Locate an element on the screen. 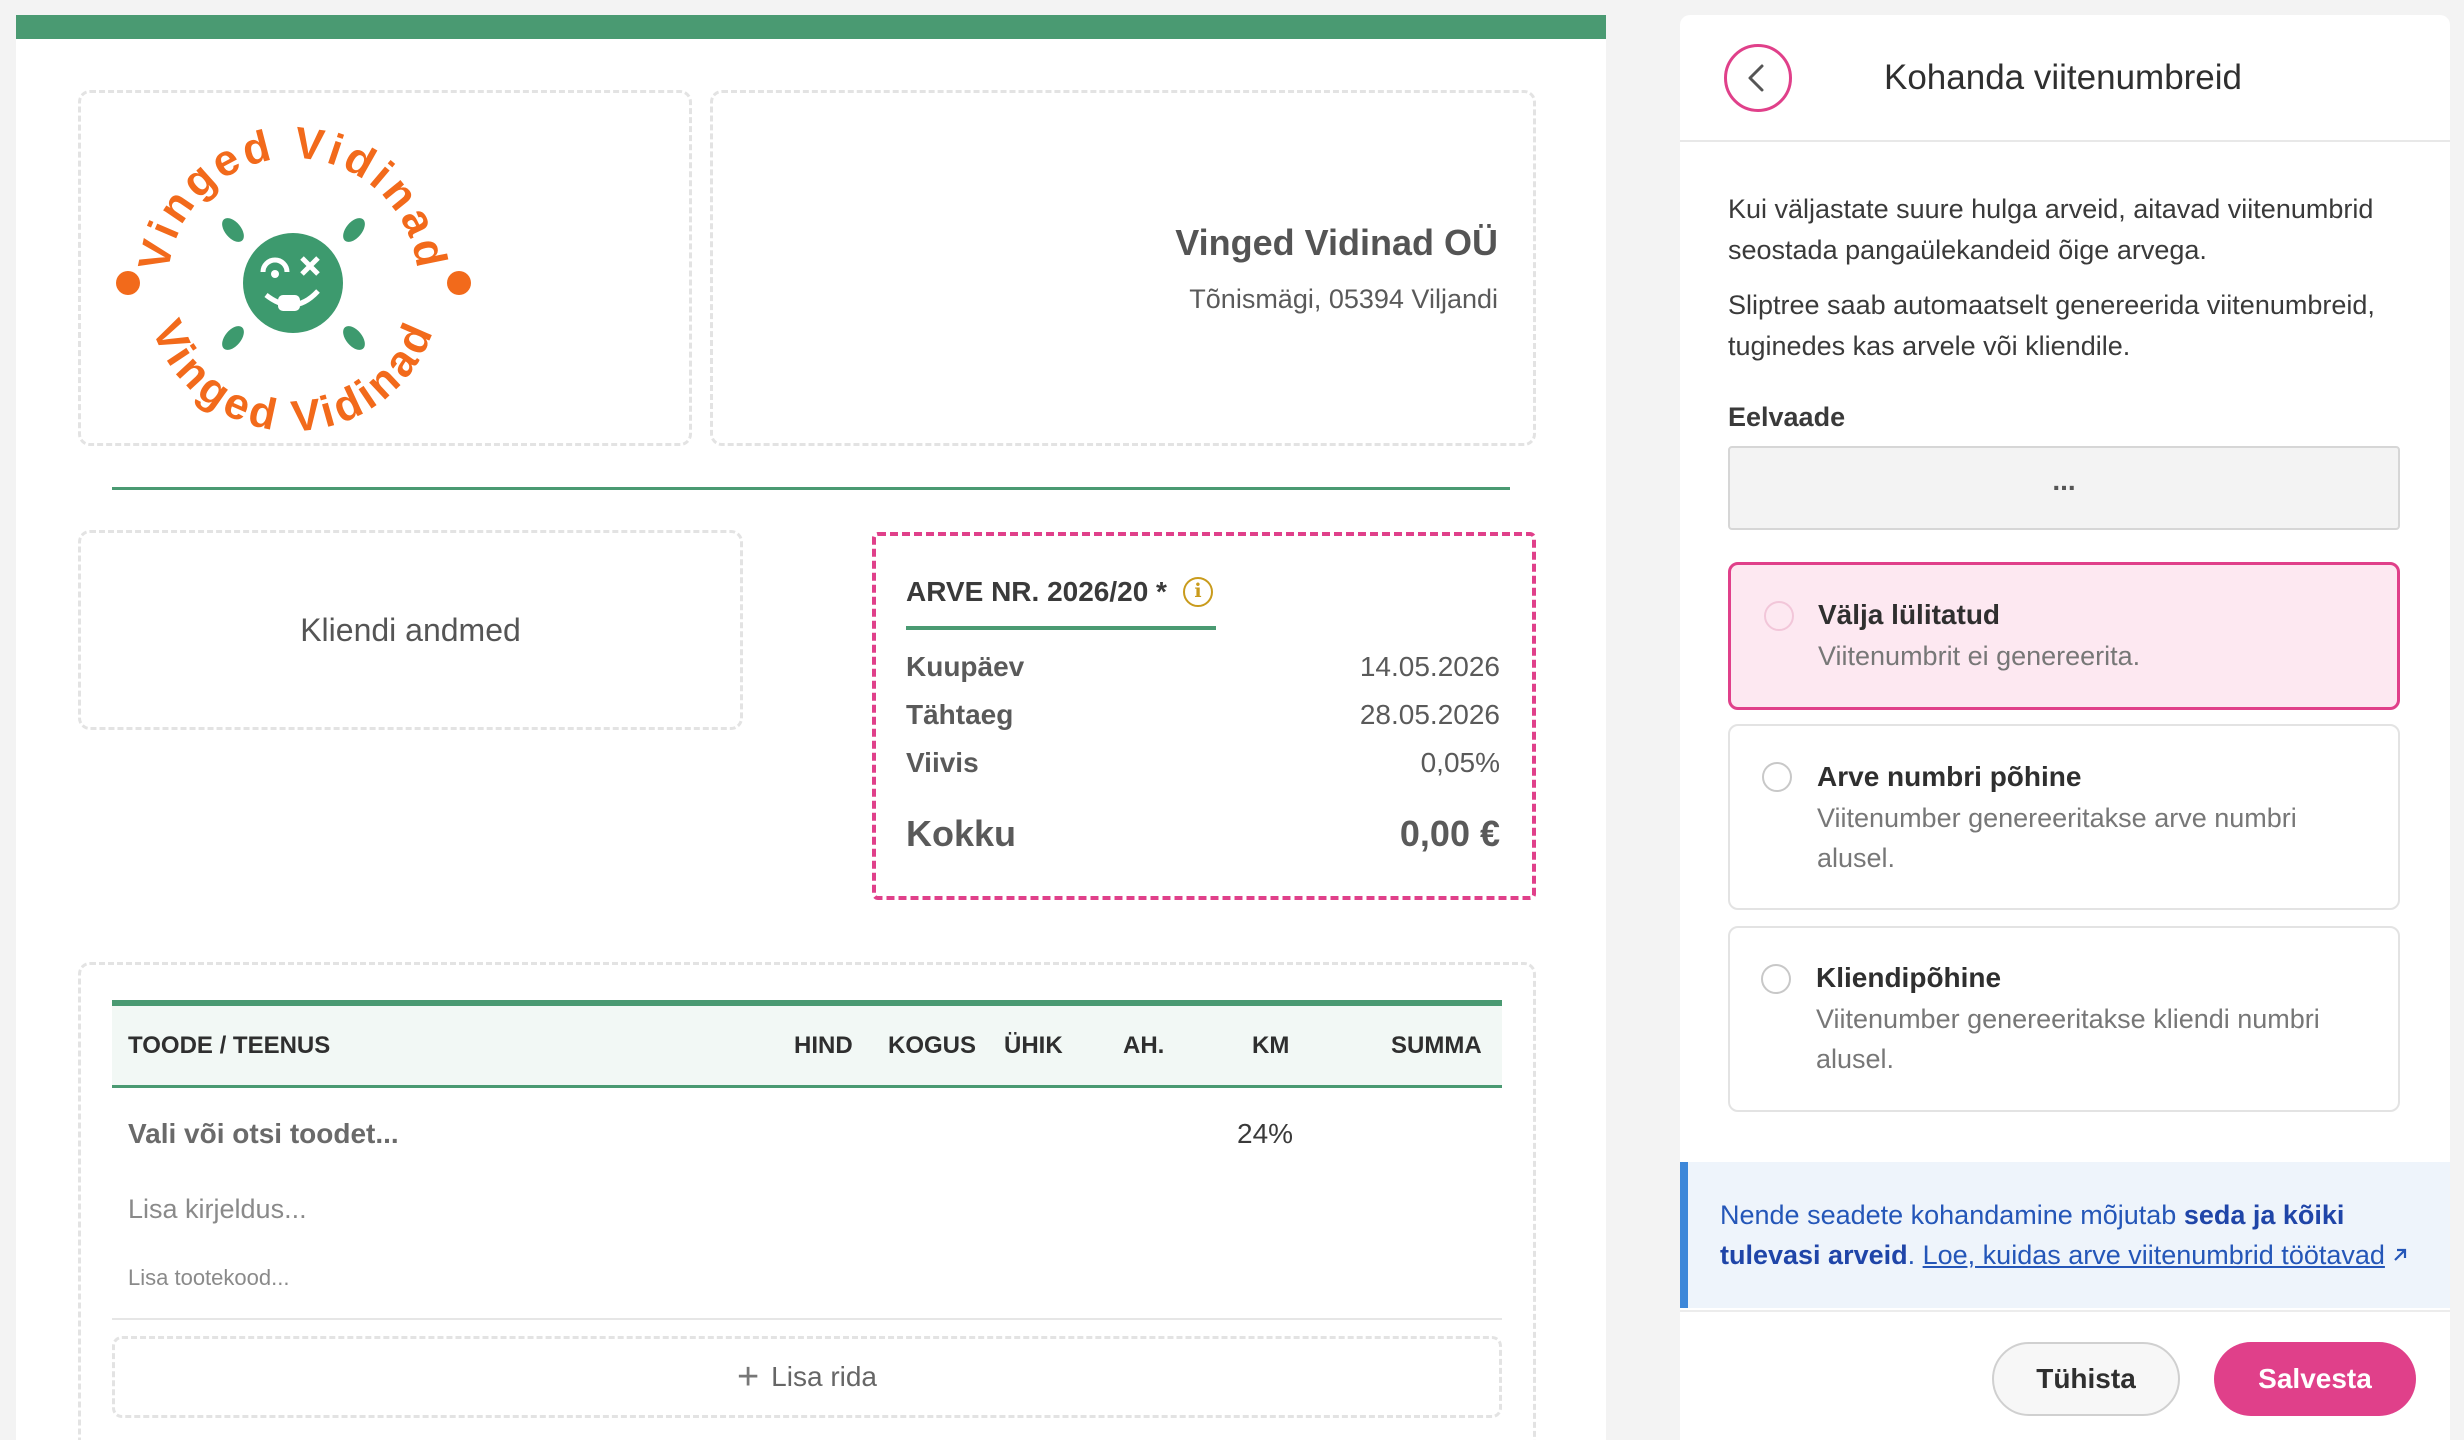 The image size is (2464, 1440). external-link-icon is located at coordinates (2400, 1254).